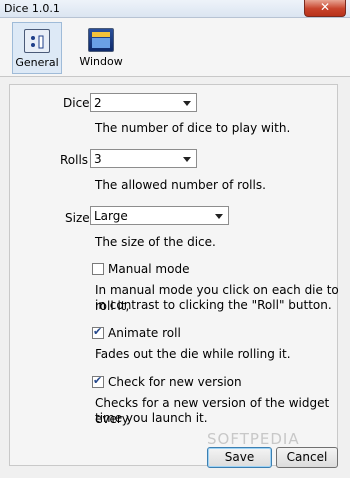  Describe the element at coordinates (143, 102) in the screenshot. I see `dice-select: 2` at that location.